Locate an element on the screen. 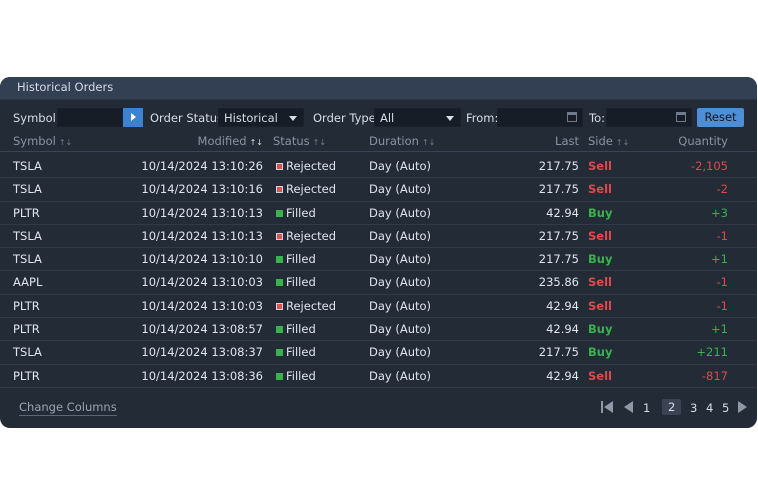  column-header-side: Side ↑↓ is located at coordinates (608, 141).